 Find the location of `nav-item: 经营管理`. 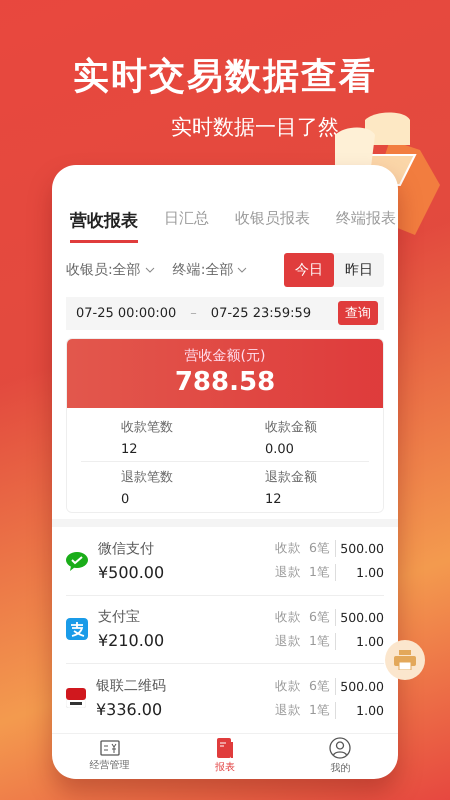

nav-item: 经营管理 is located at coordinates (110, 765).